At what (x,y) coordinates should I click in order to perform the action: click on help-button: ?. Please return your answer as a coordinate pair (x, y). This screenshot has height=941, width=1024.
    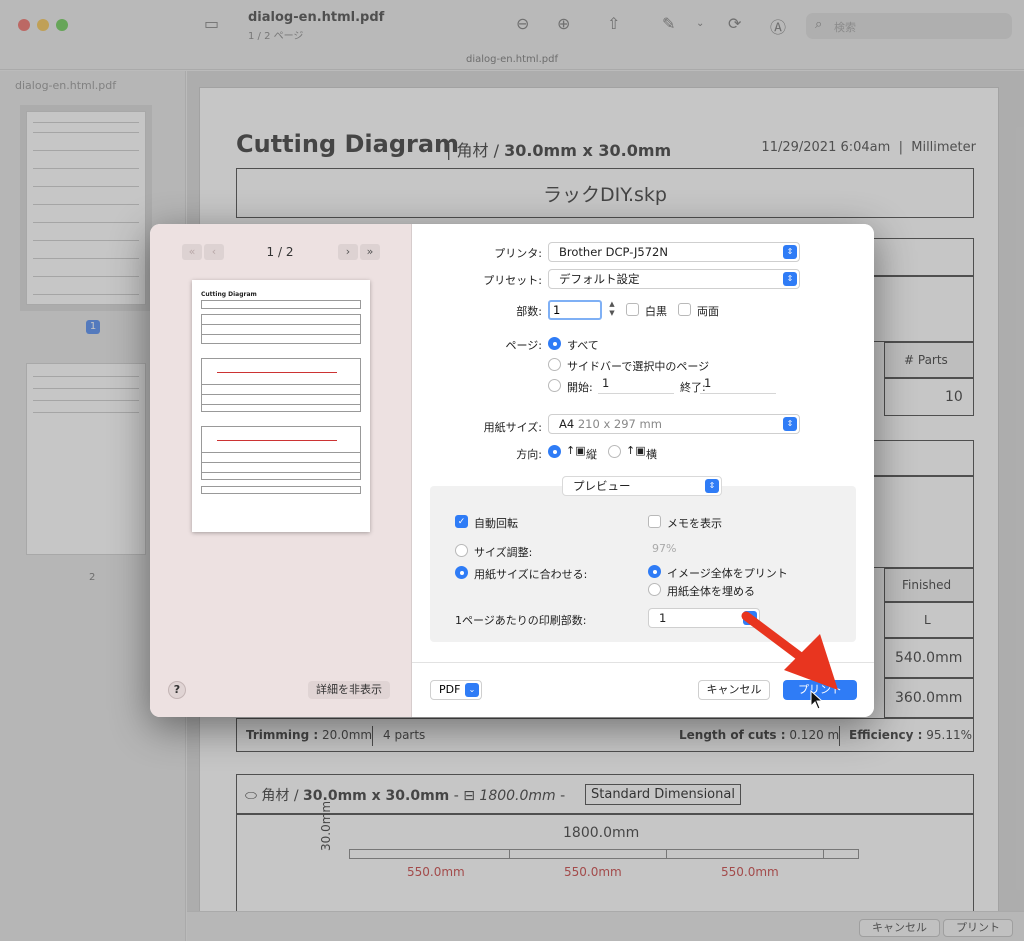
    Looking at the image, I should click on (177, 690).